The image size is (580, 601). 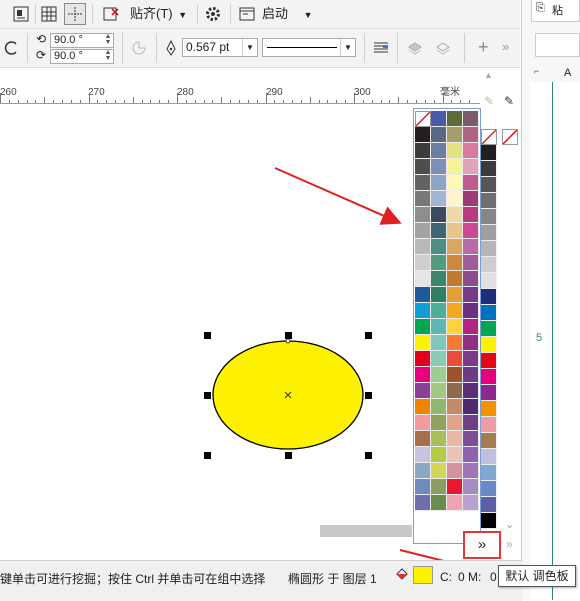 What do you see at coordinates (220, 47) in the screenshot?
I see `outline-width-field: 0.567 pt ▼` at bounding box center [220, 47].